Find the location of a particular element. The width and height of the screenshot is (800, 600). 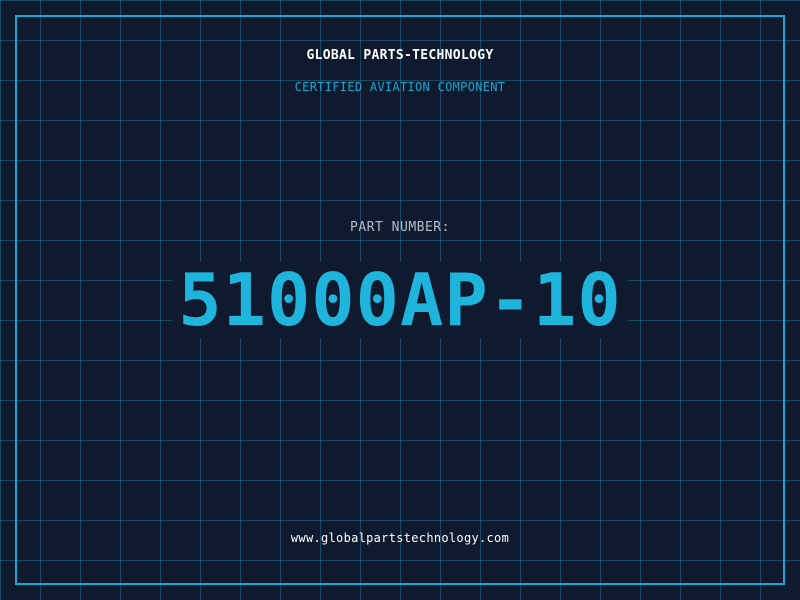

website-url: www.globalpartstechnology.com is located at coordinates (400, 538).